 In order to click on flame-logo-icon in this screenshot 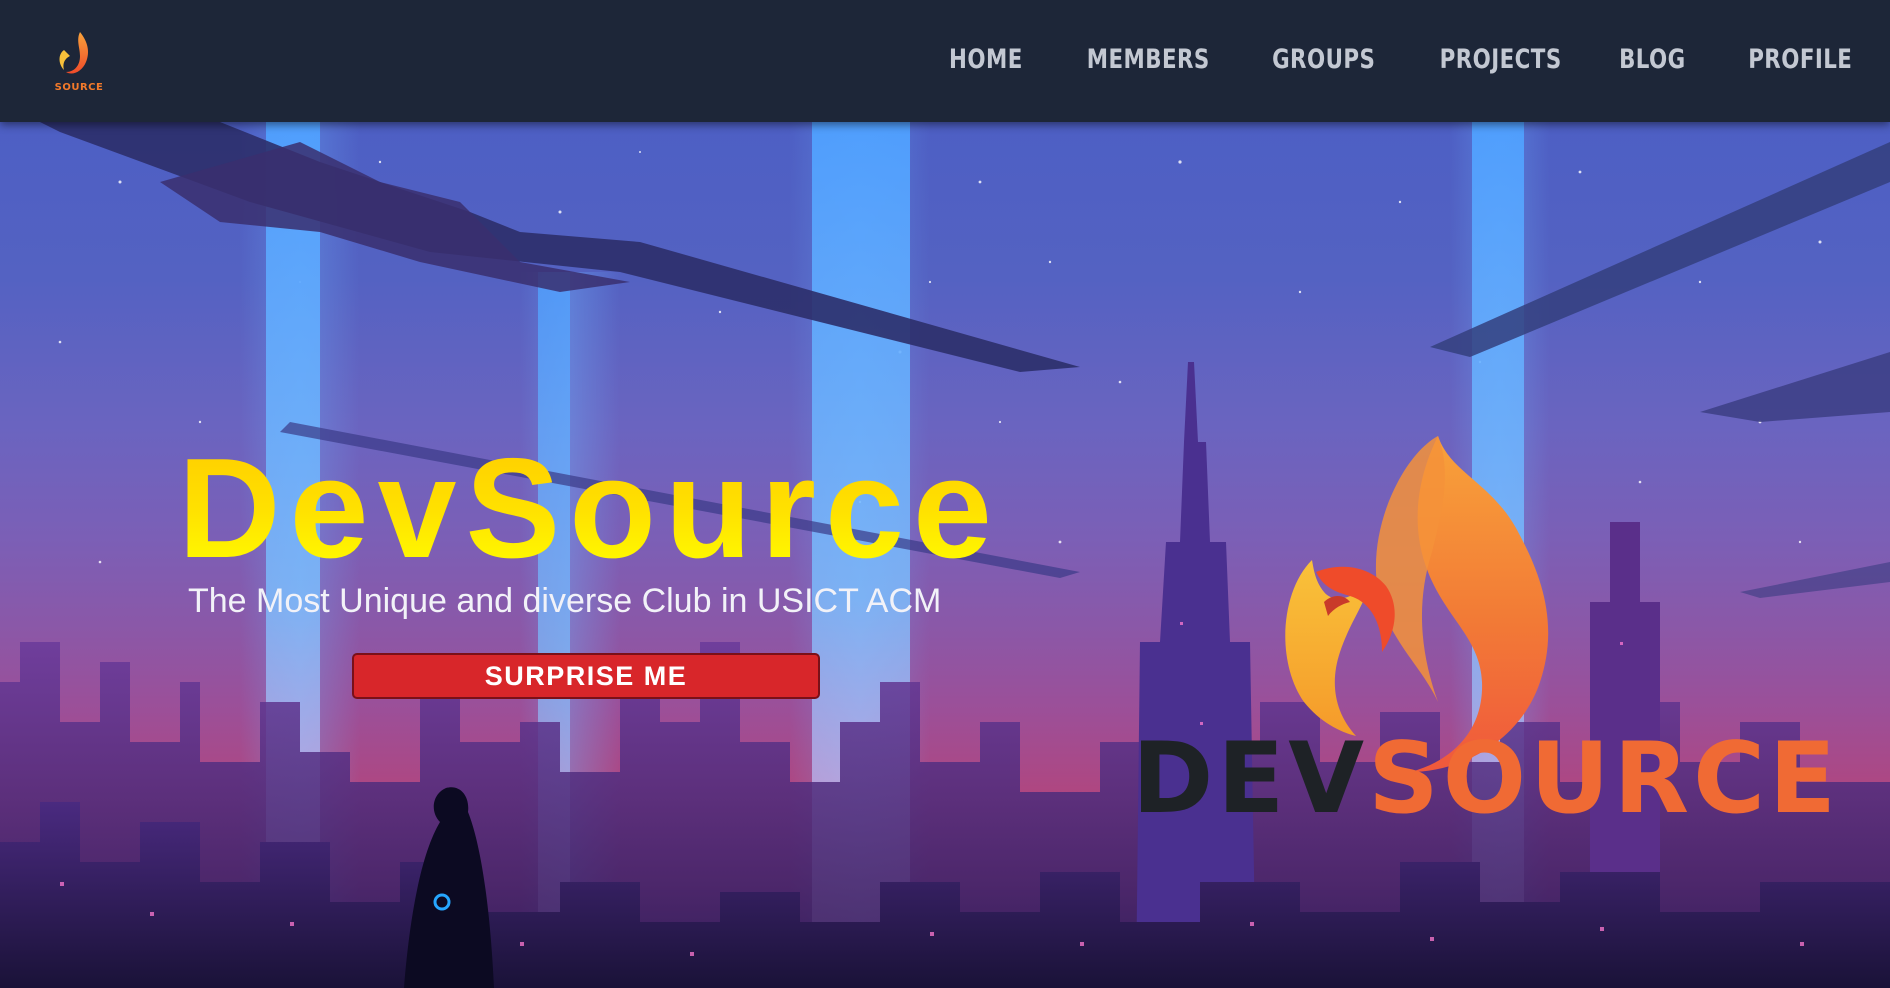, I will do `click(73, 53)`.